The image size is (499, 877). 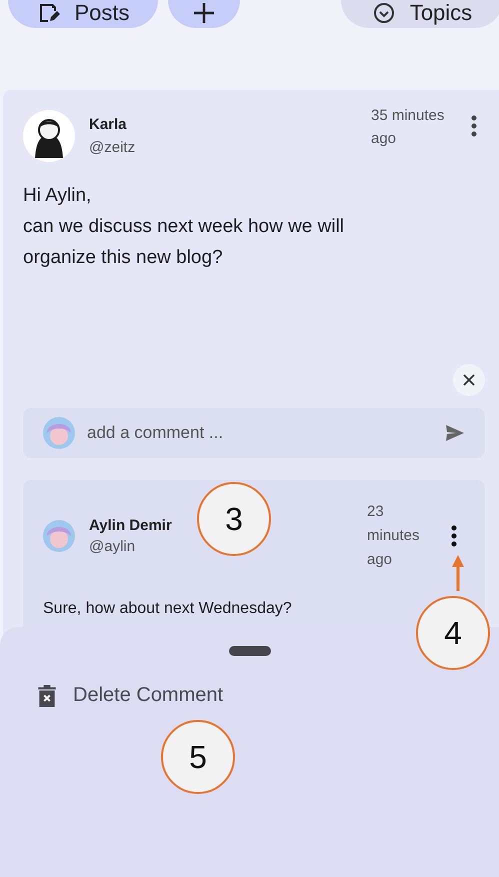 What do you see at coordinates (384, 13) in the screenshot?
I see `chevron-circle-icon` at bounding box center [384, 13].